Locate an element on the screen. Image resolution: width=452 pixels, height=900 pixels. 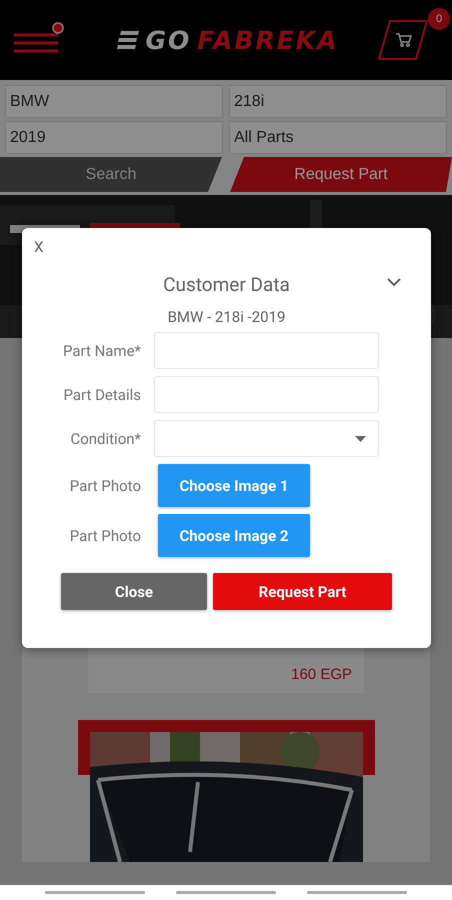
choose-image-button: Choose Image 1 is located at coordinates (234, 485).